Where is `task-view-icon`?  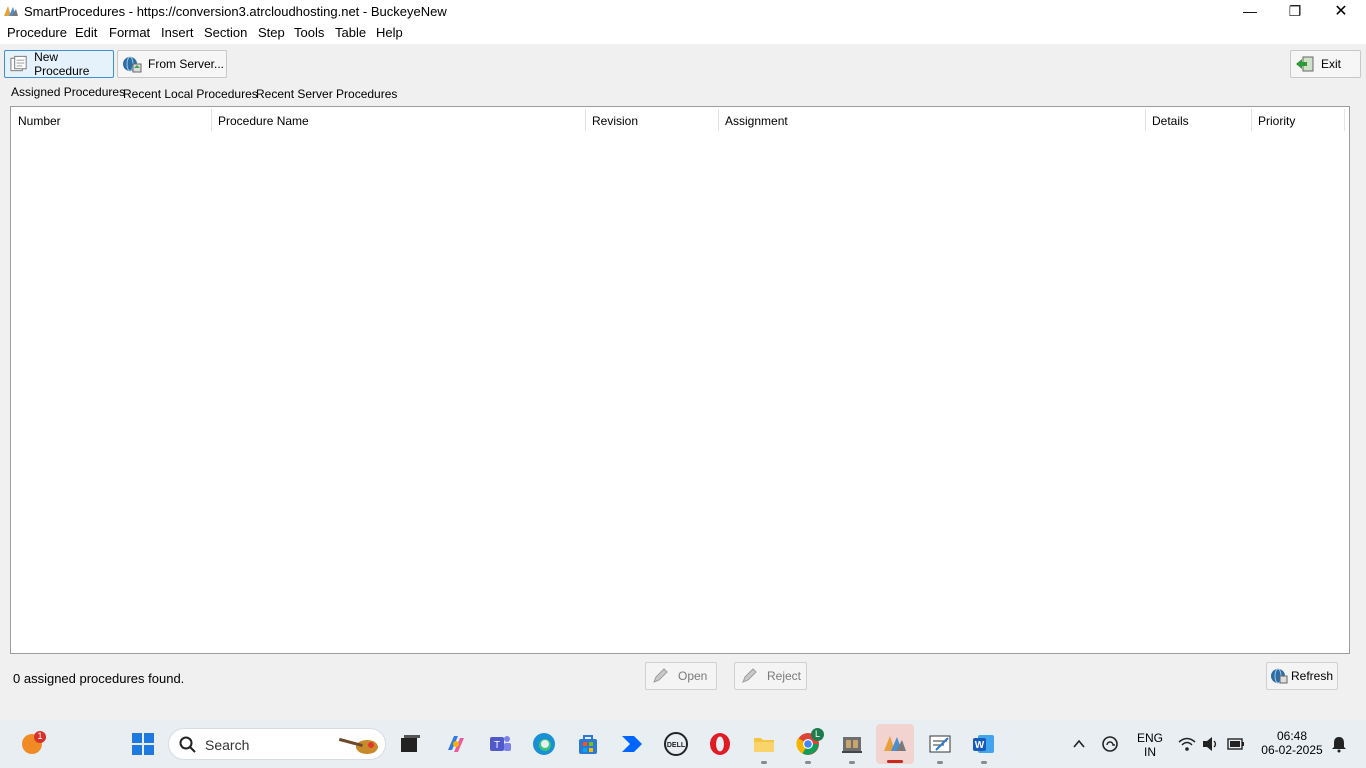
task-view-icon is located at coordinates (410, 744).